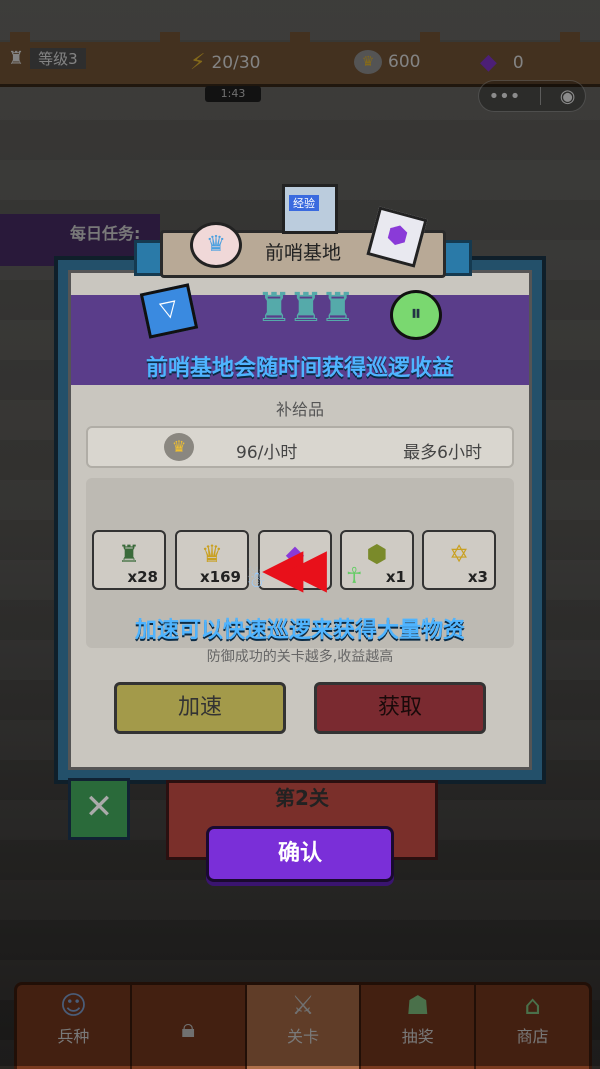  What do you see at coordinates (220, 577) in the screenshot?
I see `reward-qty: x169` at bounding box center [220, 577].